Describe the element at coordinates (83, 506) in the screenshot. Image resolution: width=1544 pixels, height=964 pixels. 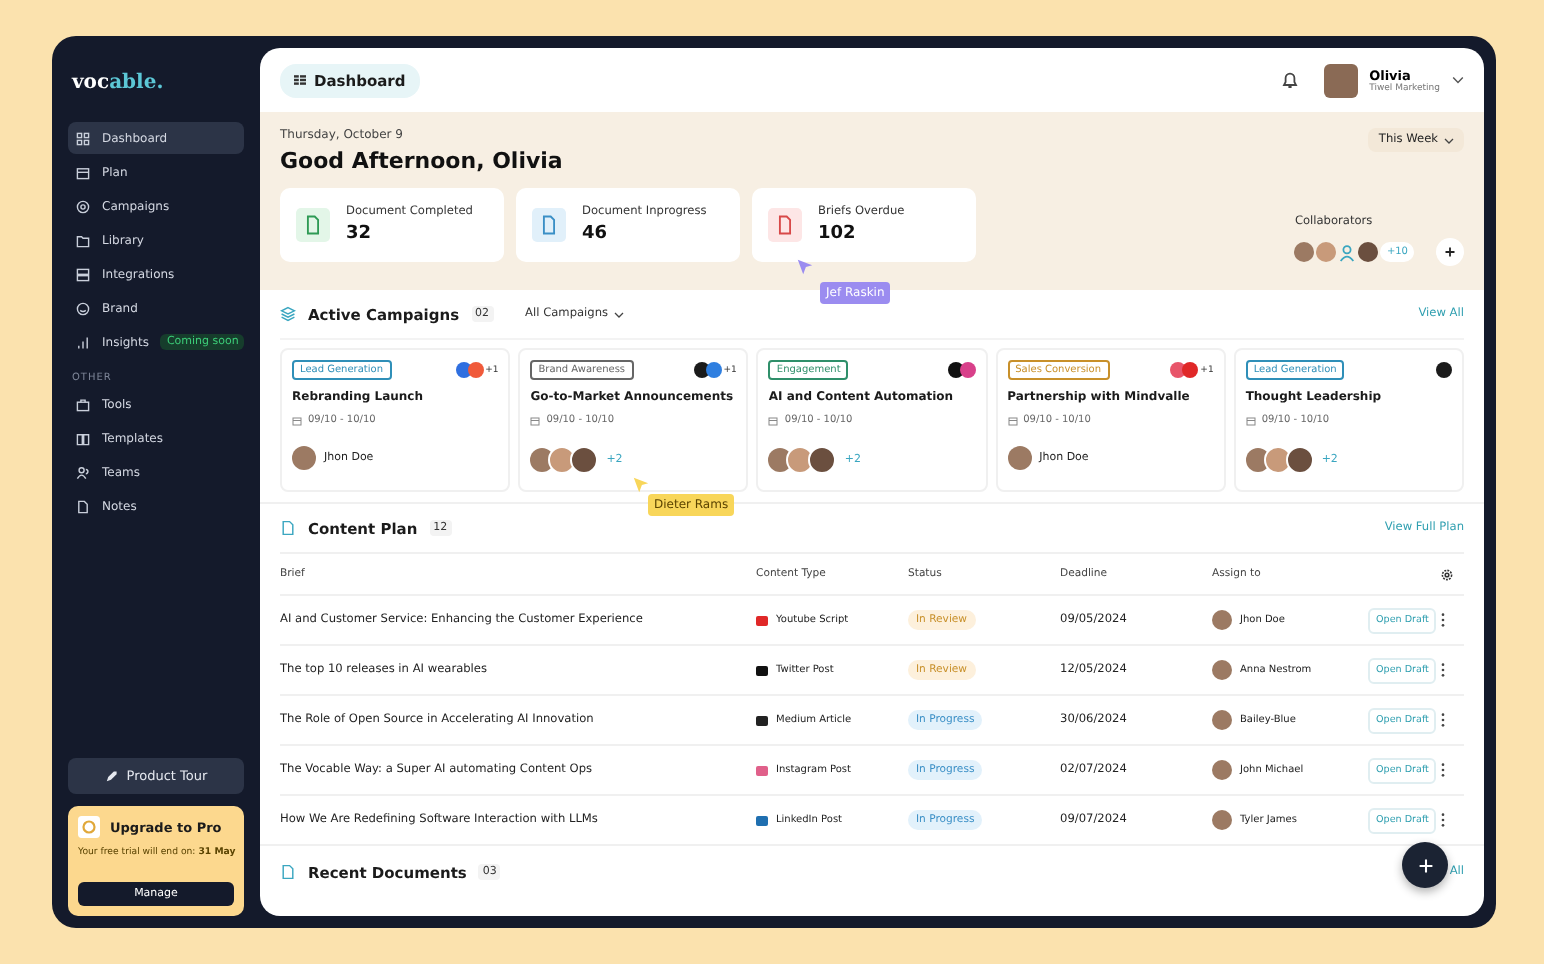
I see `file-icon` at that location.